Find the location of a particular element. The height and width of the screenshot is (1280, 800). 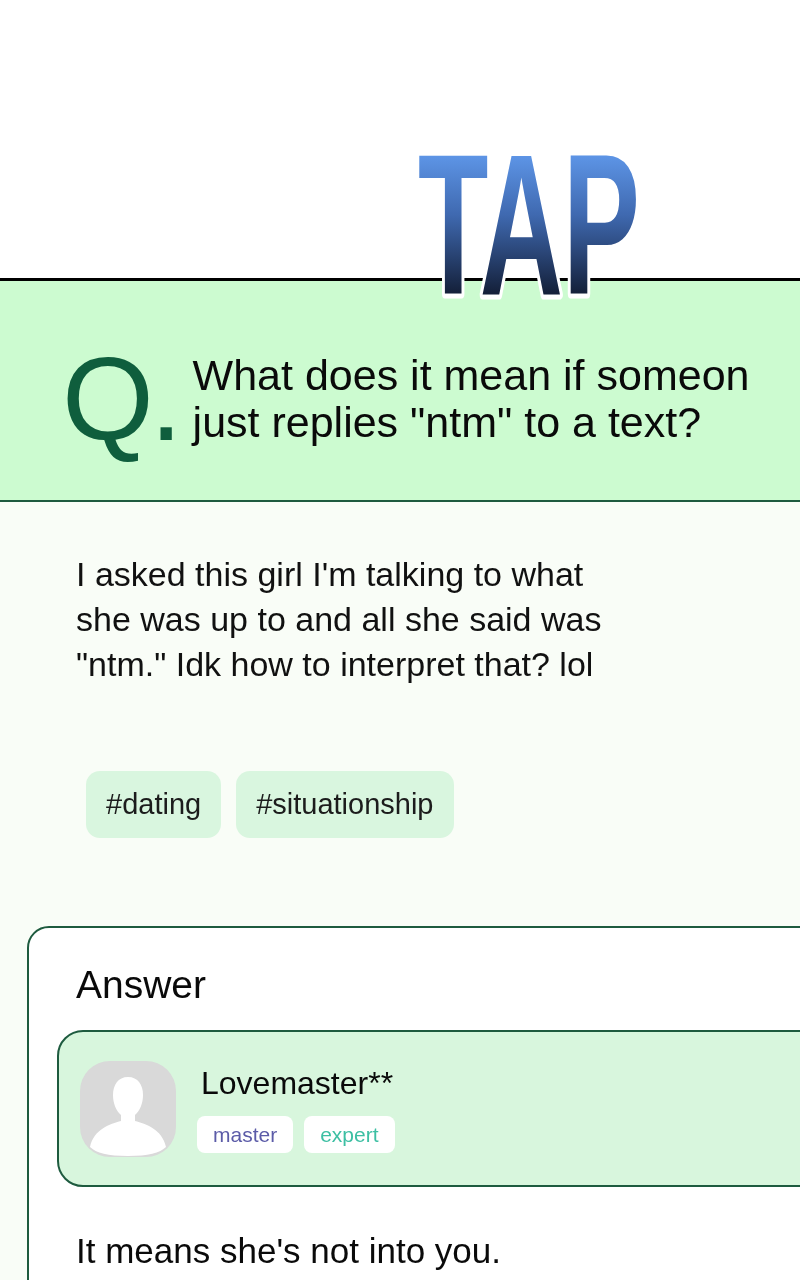

question-text: I asked this girl I'm talking to what she was up to and all she said was "ntm." Idk how to interpret that? lol is located at coordinates (339, 619).